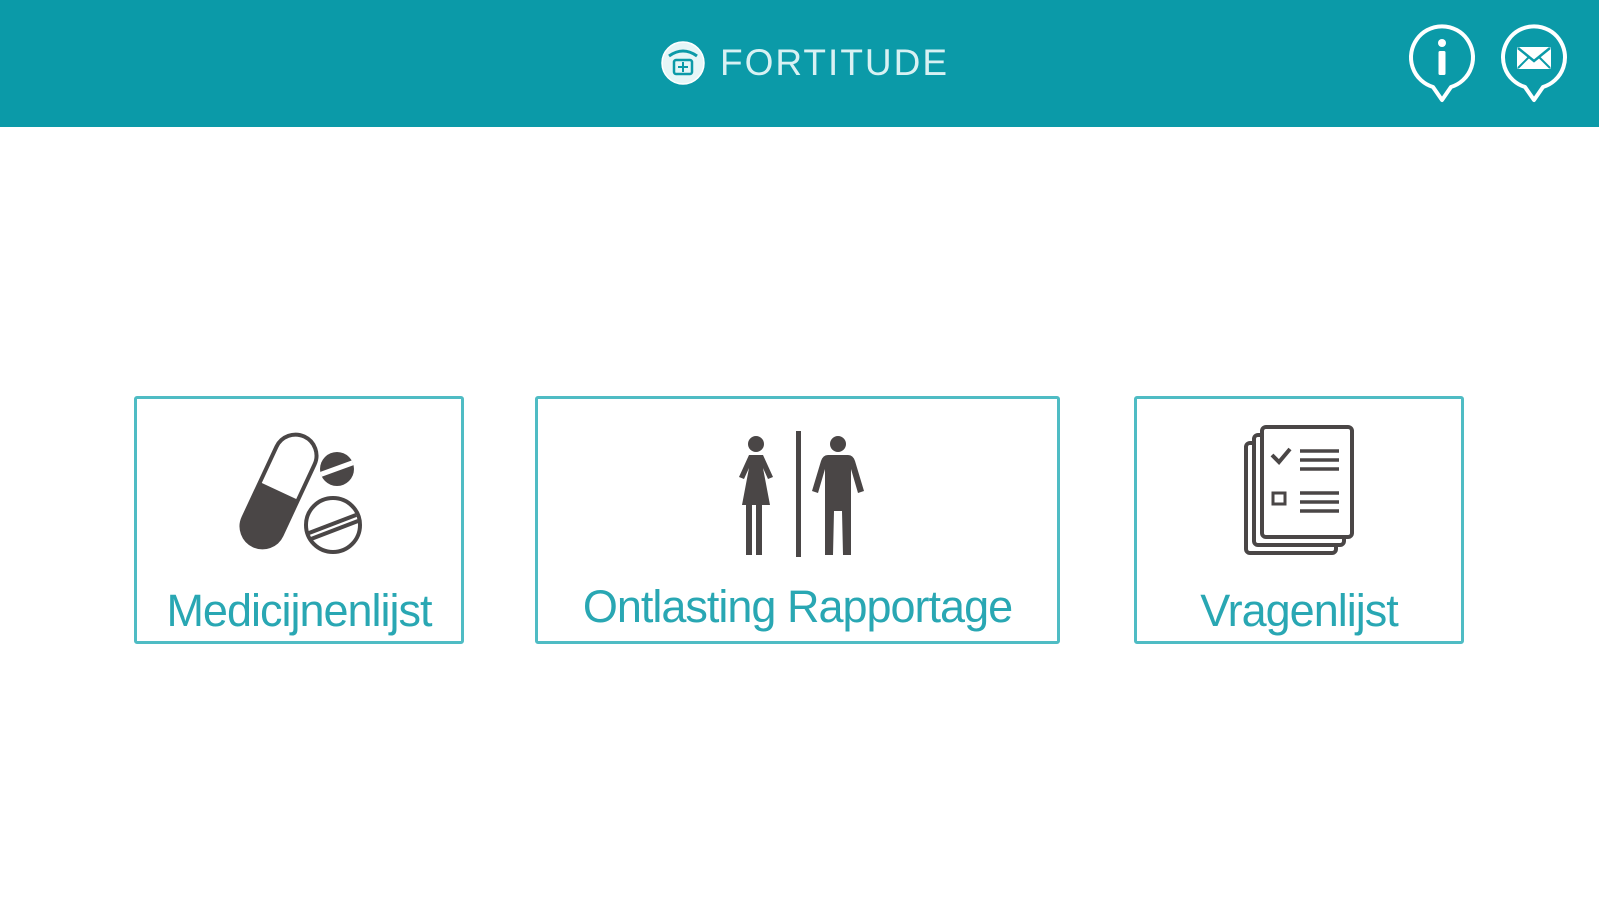  I want to click on tile-label: Ontlasting Rapportage, so click(797, 606).